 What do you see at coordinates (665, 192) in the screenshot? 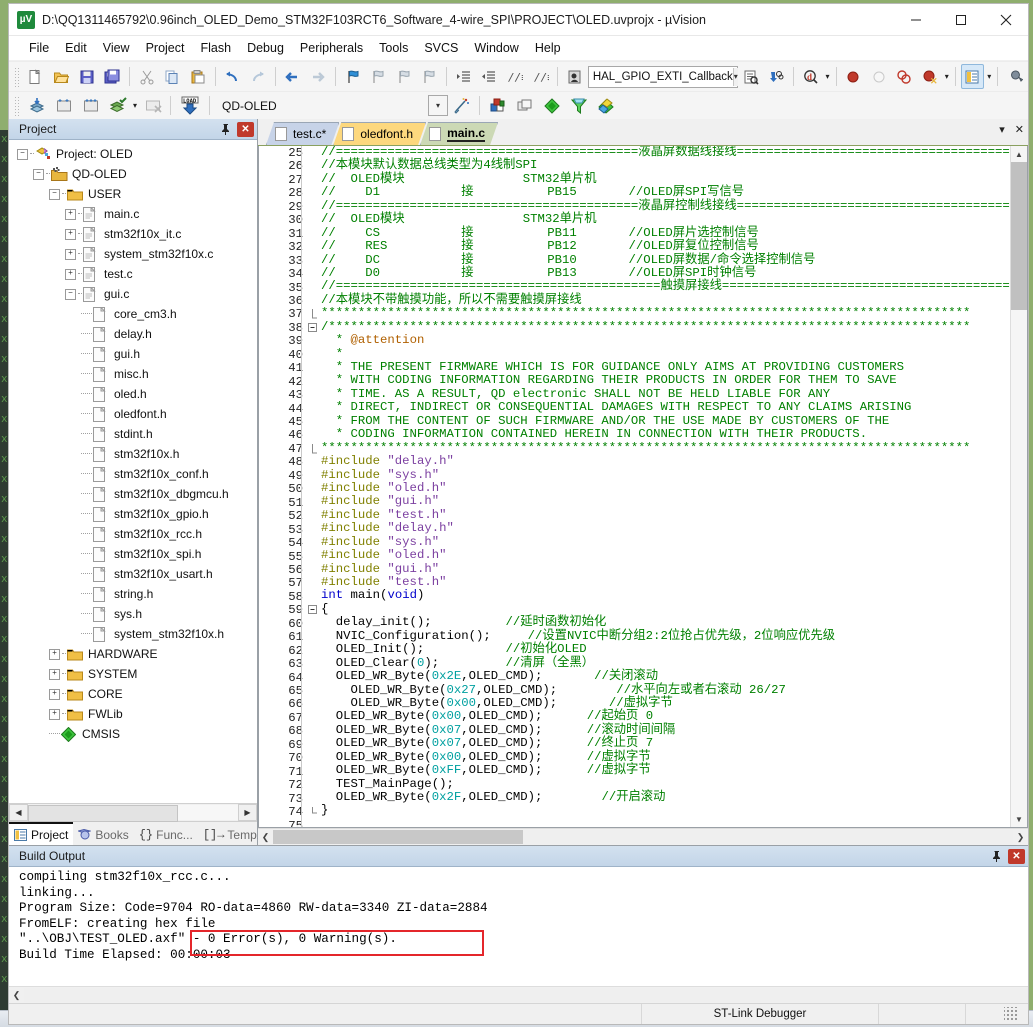
I see `code-line: // D1 接 PB15 //OLED屏SPI写信号` at bounding box center [665, 192].